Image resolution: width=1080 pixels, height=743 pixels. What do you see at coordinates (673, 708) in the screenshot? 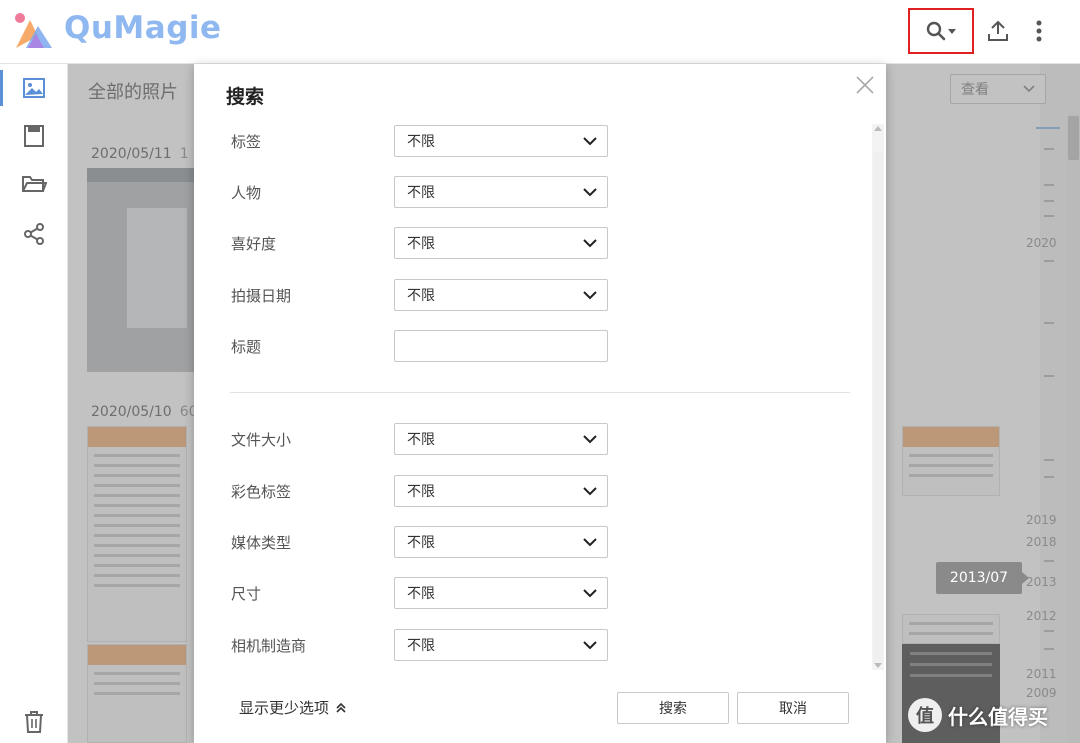
I see `search-submit-button: 搜索` at bounding box center [673, 708].